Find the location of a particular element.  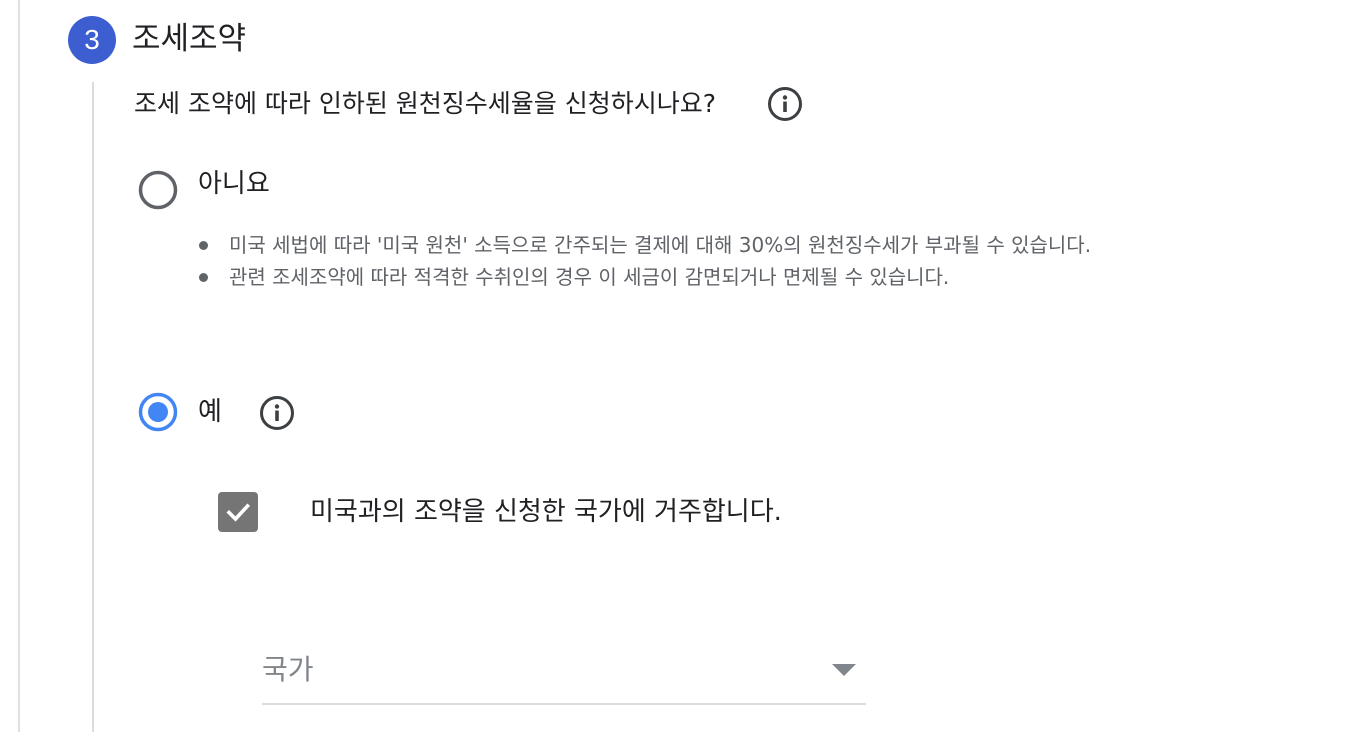

country-select-placeholder: 국가 is located at coordinates (288, 669).